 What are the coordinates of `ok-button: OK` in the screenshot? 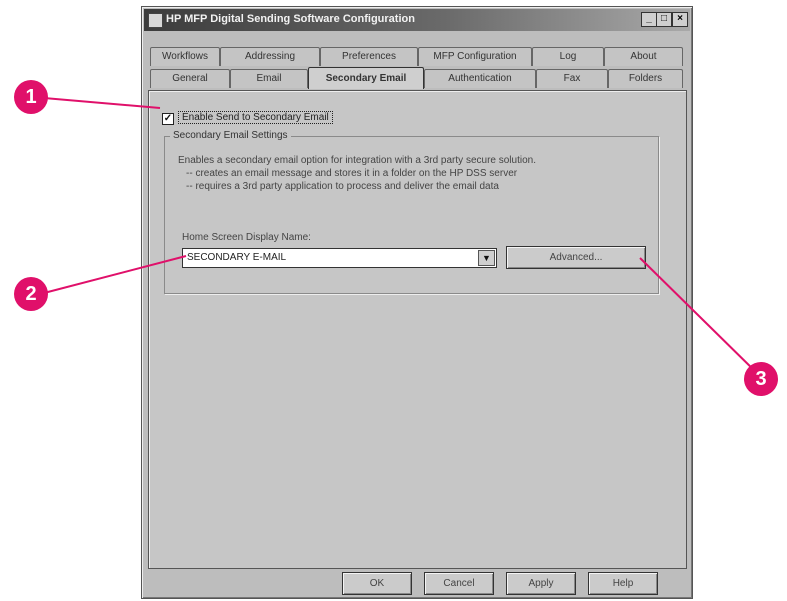 It's located at (377, 583).